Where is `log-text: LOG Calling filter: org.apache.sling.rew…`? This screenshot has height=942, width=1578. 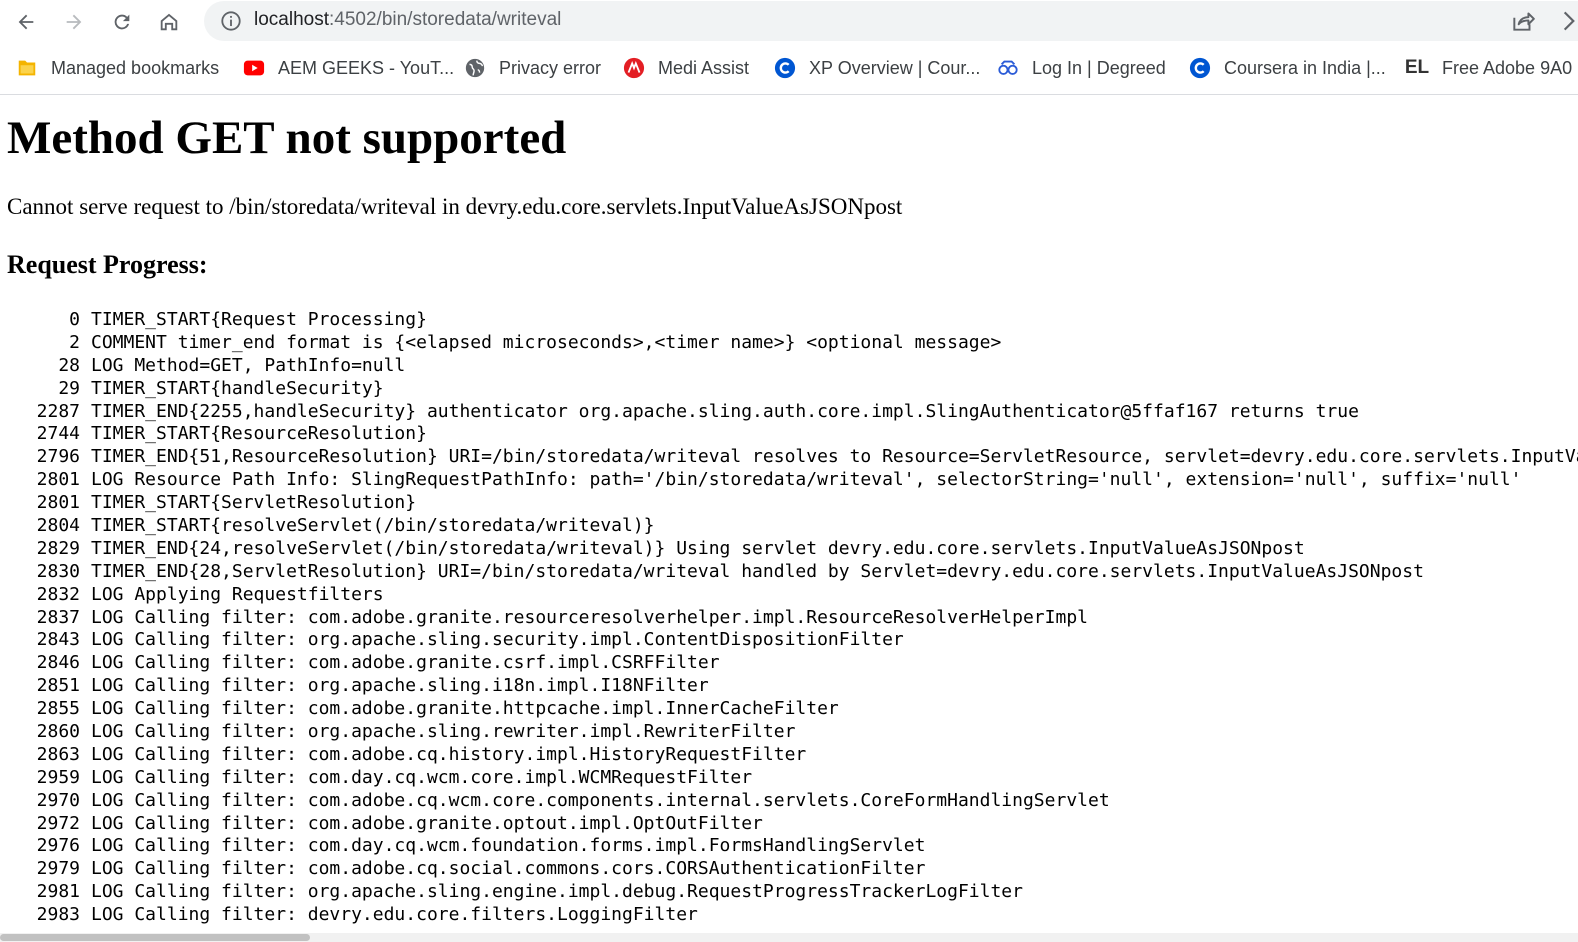 log-text: LOG Calling filter: org.apache.sling.rew… is located at coordinates (443, 732).